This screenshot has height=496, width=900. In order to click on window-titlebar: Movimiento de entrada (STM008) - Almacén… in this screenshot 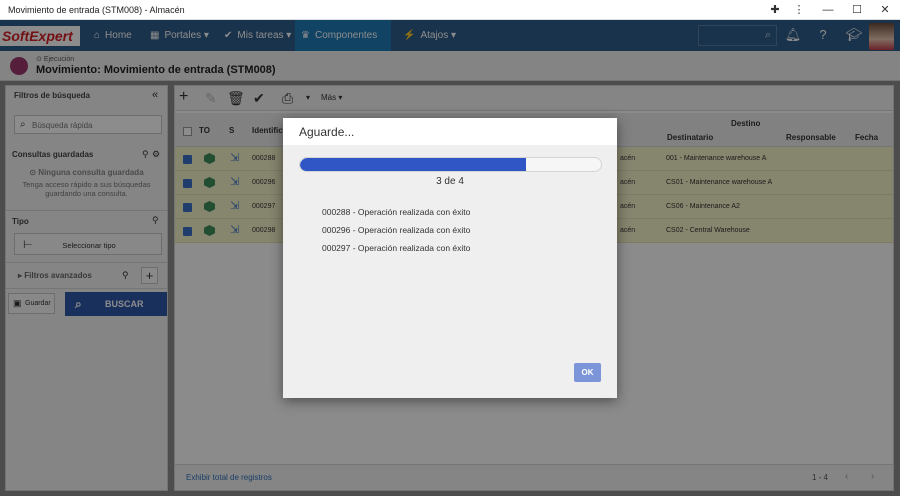, I will do `click(450, 10)`.